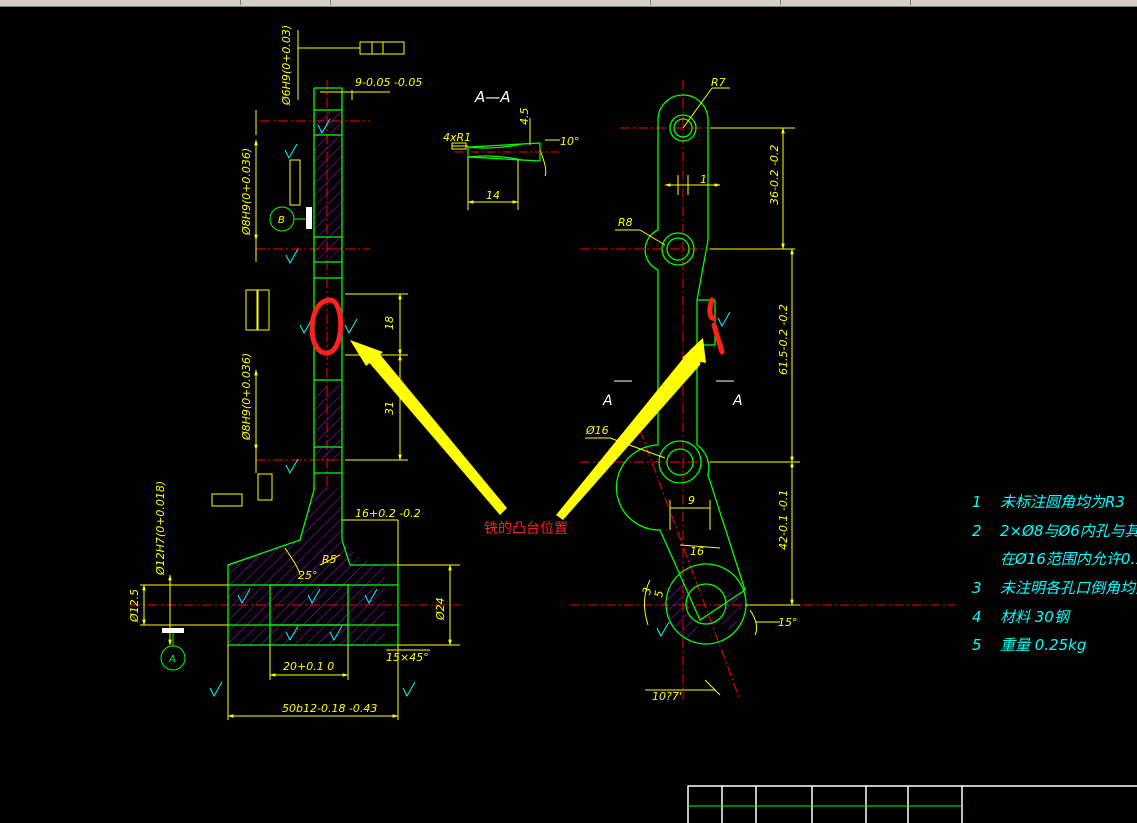 The image size is (1137, 823). I want to click on label-10deg: 10°, so click(570, 141).